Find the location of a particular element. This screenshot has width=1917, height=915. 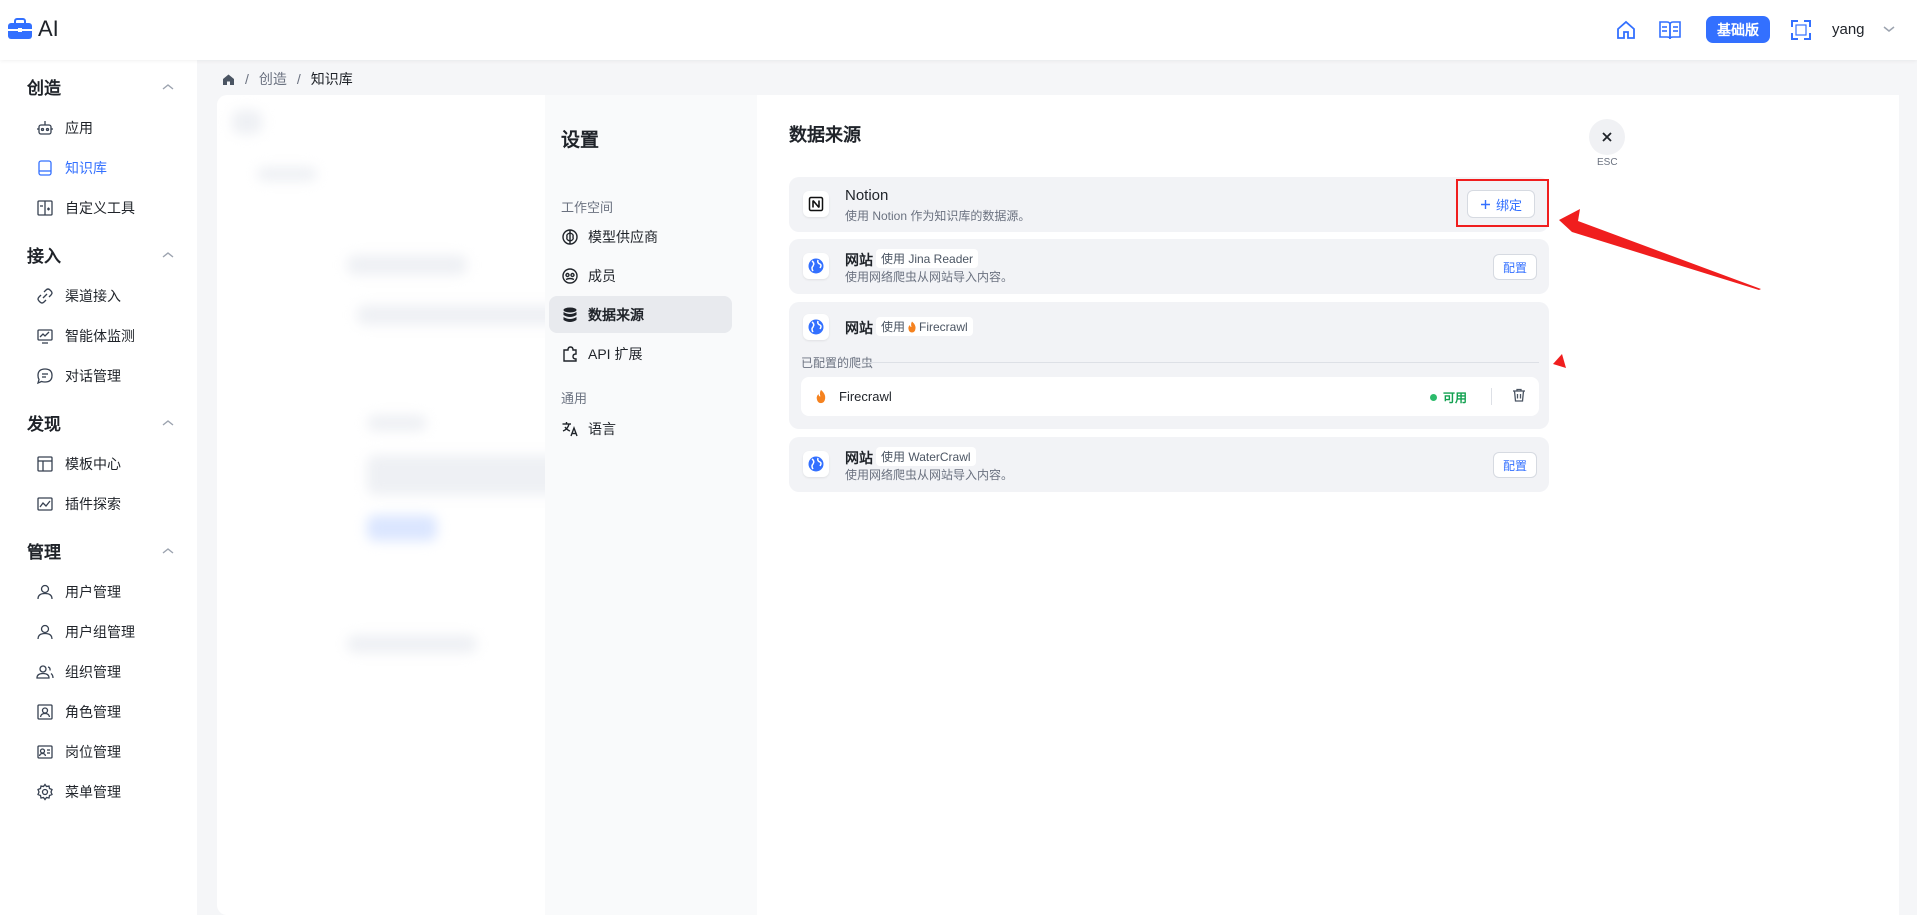

settings-item-data-source: 数据来源 is located at coordinates (640, 314).